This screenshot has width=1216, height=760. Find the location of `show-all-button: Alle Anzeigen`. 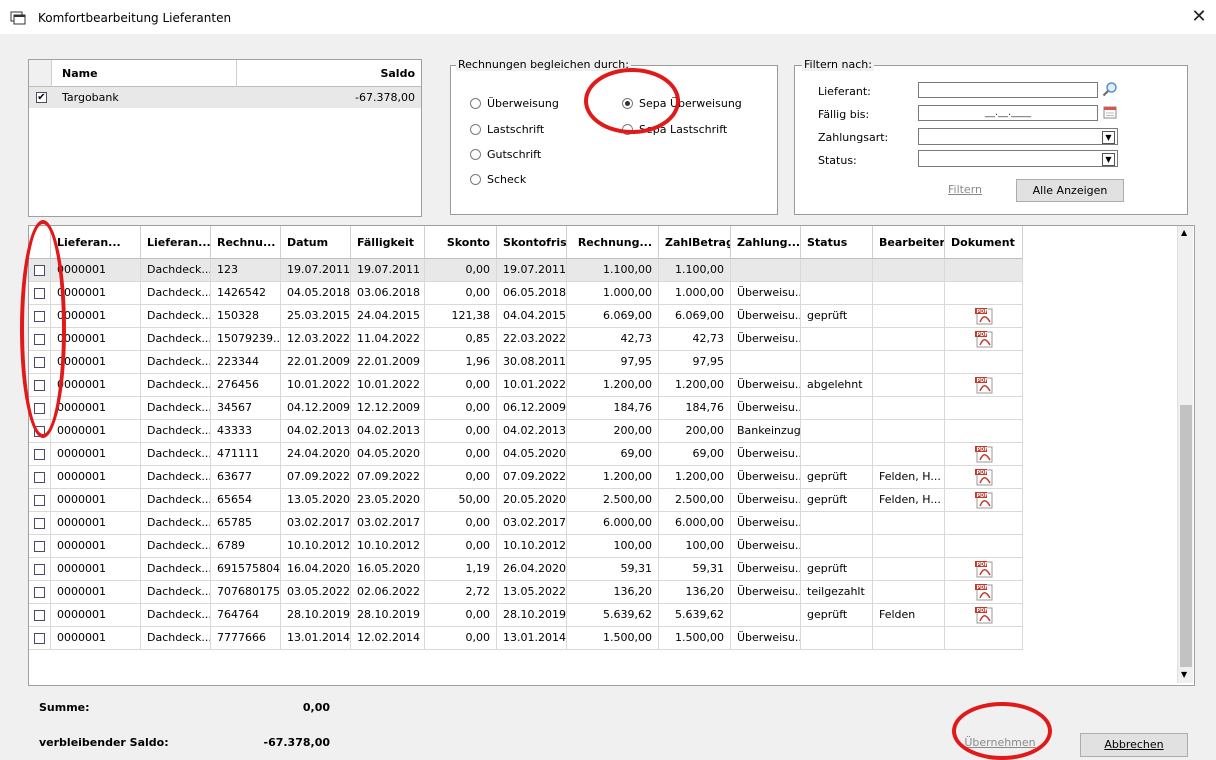

show-all-button: Alle Anzeigen is located at coordinates (1070, 190).